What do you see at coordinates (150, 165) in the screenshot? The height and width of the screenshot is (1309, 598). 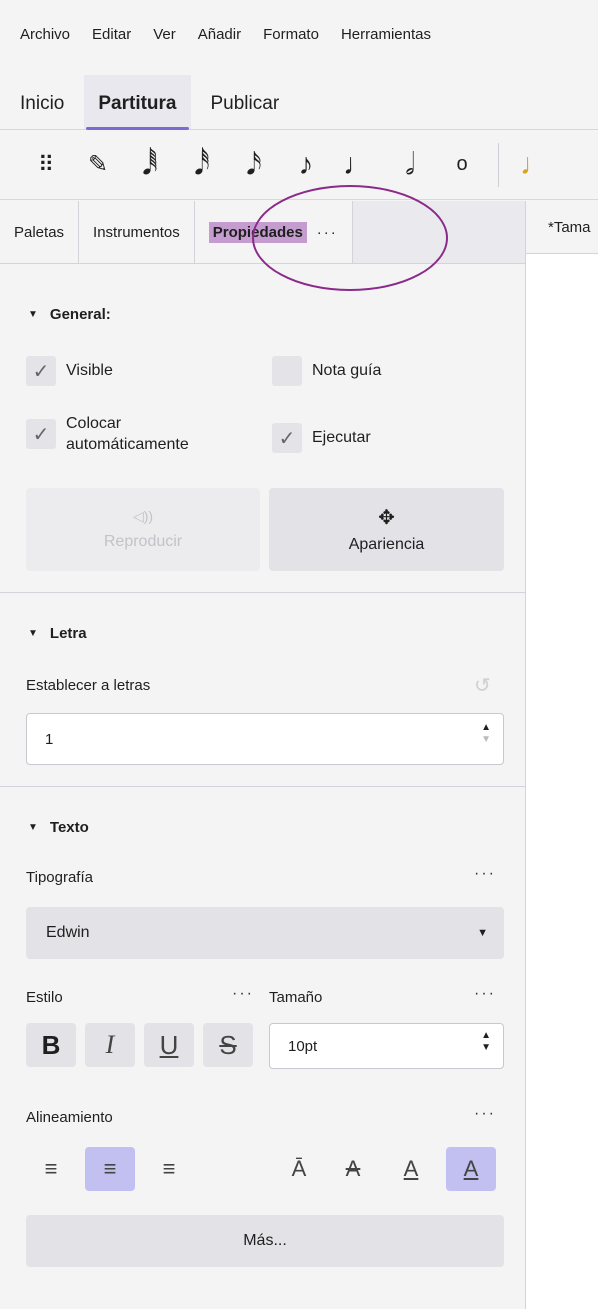 I see `sixty-fourth-note-icon: 𝅘𝅥𝅱` at bounding box center [150, 165].